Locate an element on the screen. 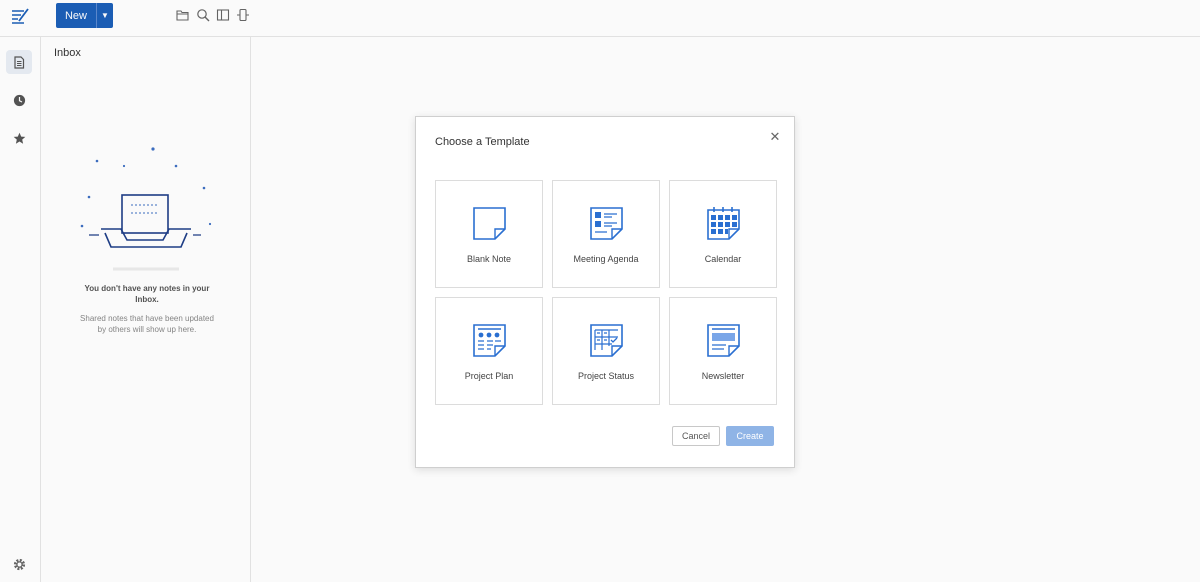  template-card-project-status: Project Status is located at coordinates (606, 351).